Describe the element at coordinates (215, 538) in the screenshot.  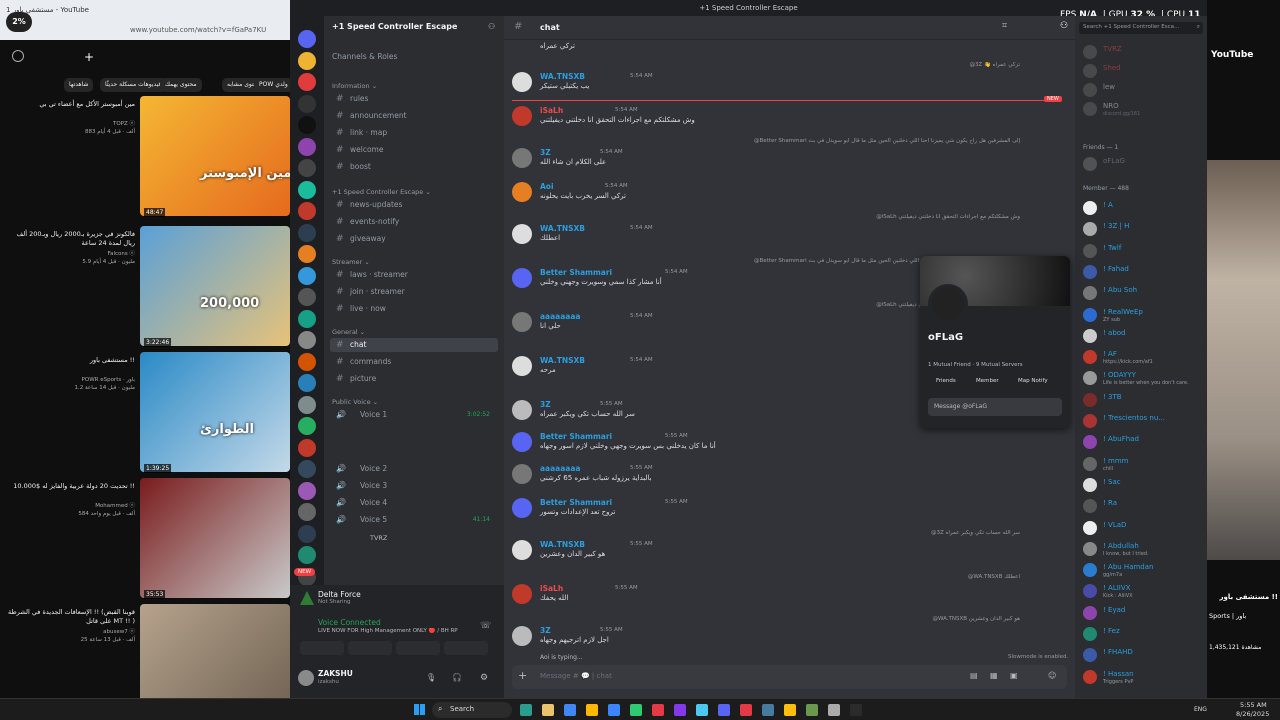
I see `video-thumbnail` at that location.